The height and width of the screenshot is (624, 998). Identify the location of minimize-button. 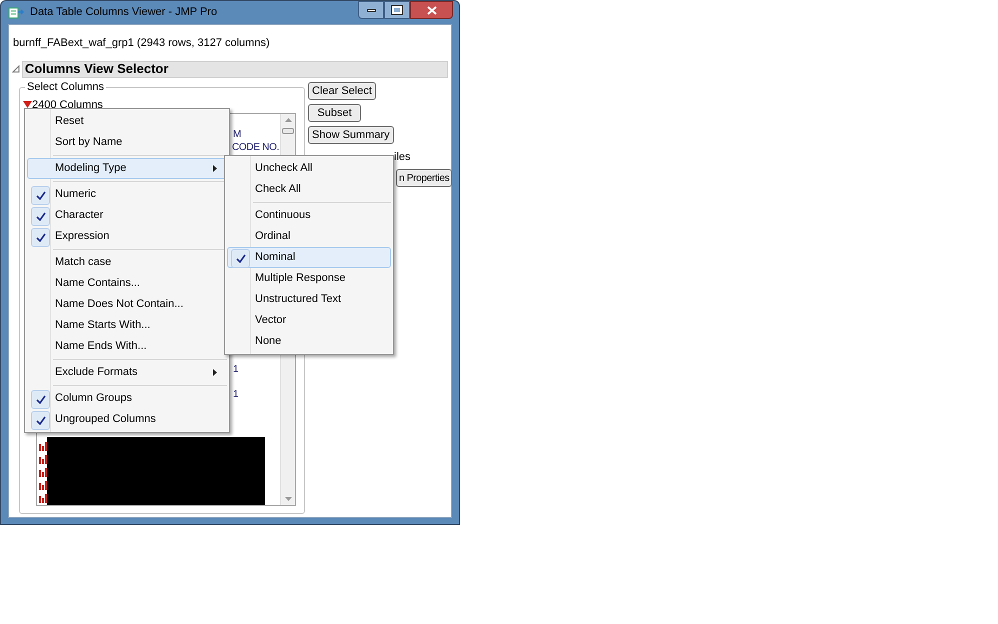
(371, 10).